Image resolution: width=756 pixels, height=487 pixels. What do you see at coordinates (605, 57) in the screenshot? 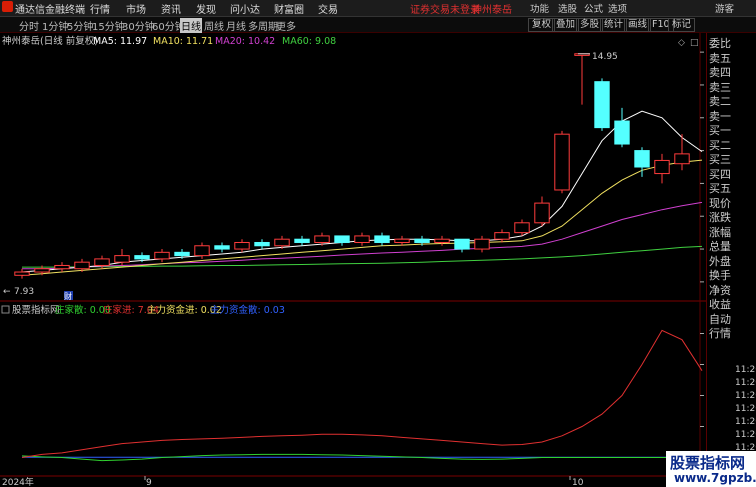
I see `high-price-label: 14.95` at bounding box center [605, 57].